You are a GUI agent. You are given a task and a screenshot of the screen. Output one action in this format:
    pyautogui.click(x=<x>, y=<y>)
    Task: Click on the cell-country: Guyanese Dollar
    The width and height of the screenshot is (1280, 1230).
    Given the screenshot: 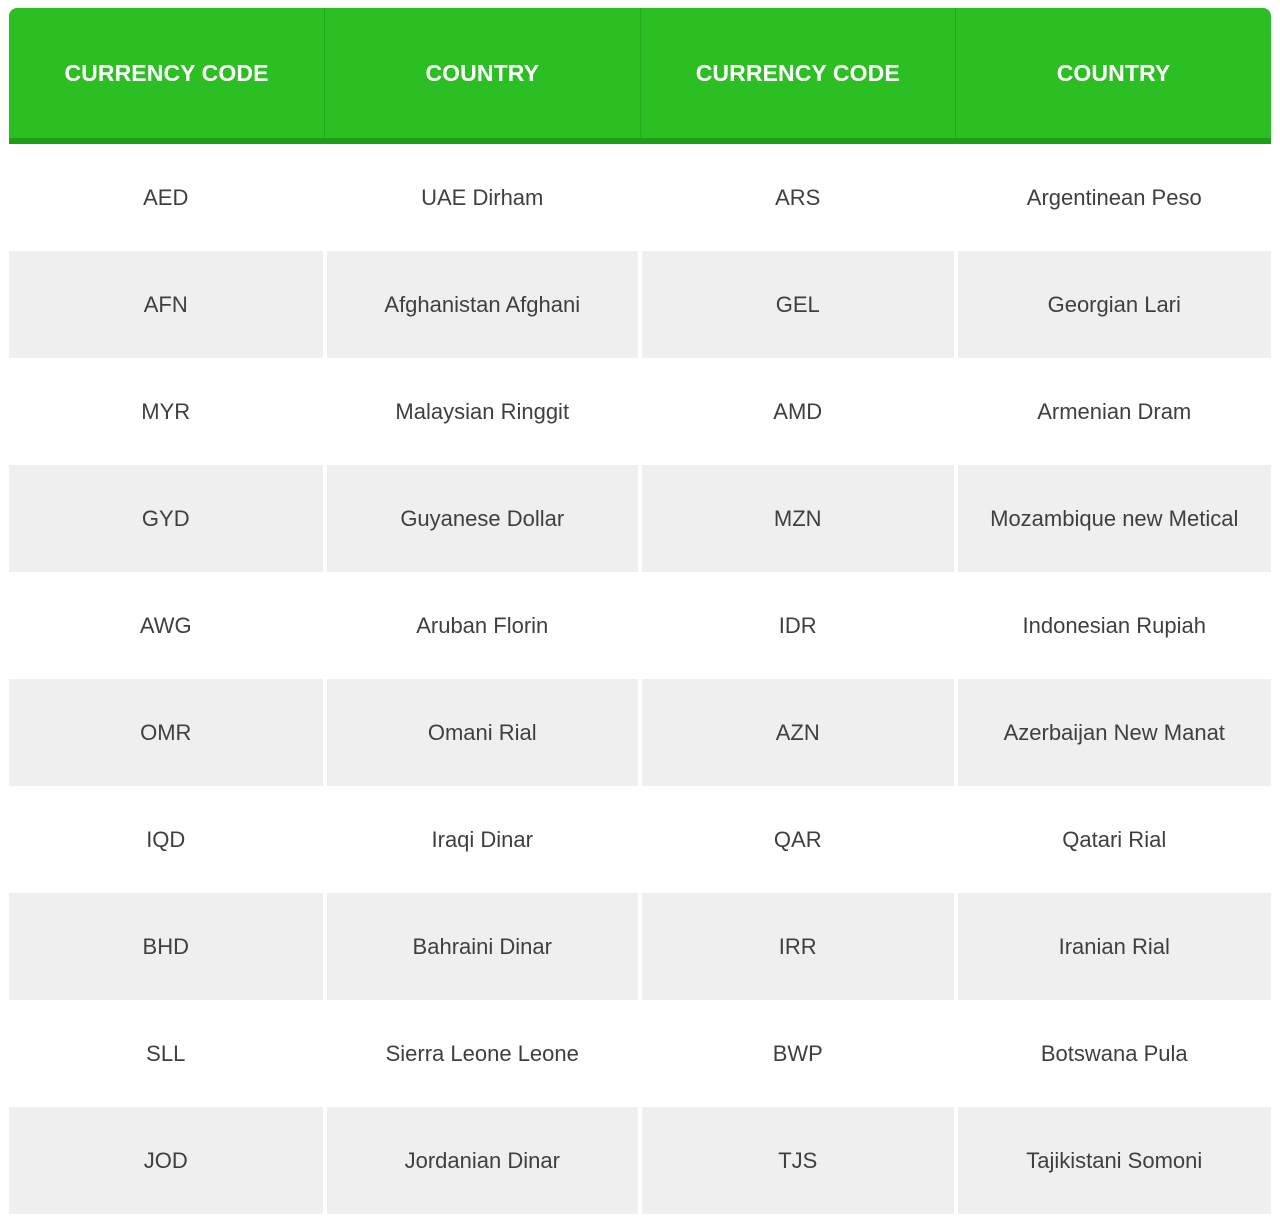 What is the action you would take?
    pyautogui.click(x=483, y=518)
    